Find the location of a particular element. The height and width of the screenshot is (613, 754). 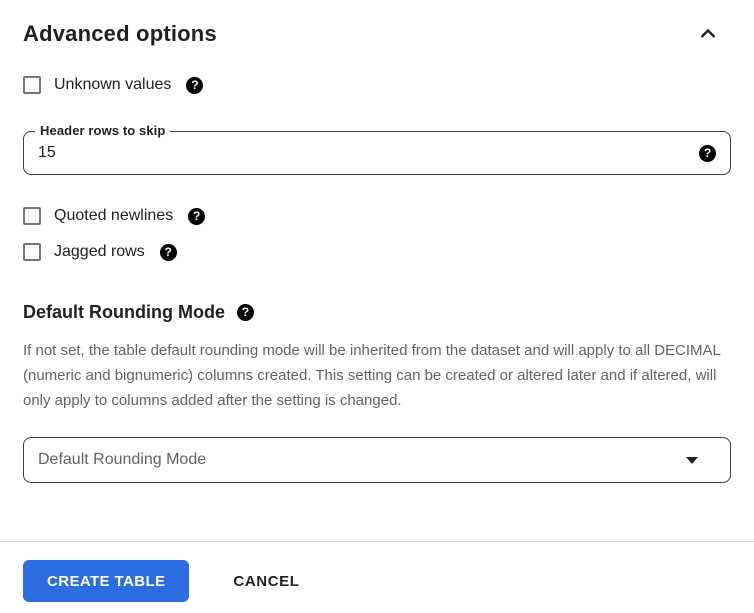

section-header: Advanced options is located at coordinates (377, 24).